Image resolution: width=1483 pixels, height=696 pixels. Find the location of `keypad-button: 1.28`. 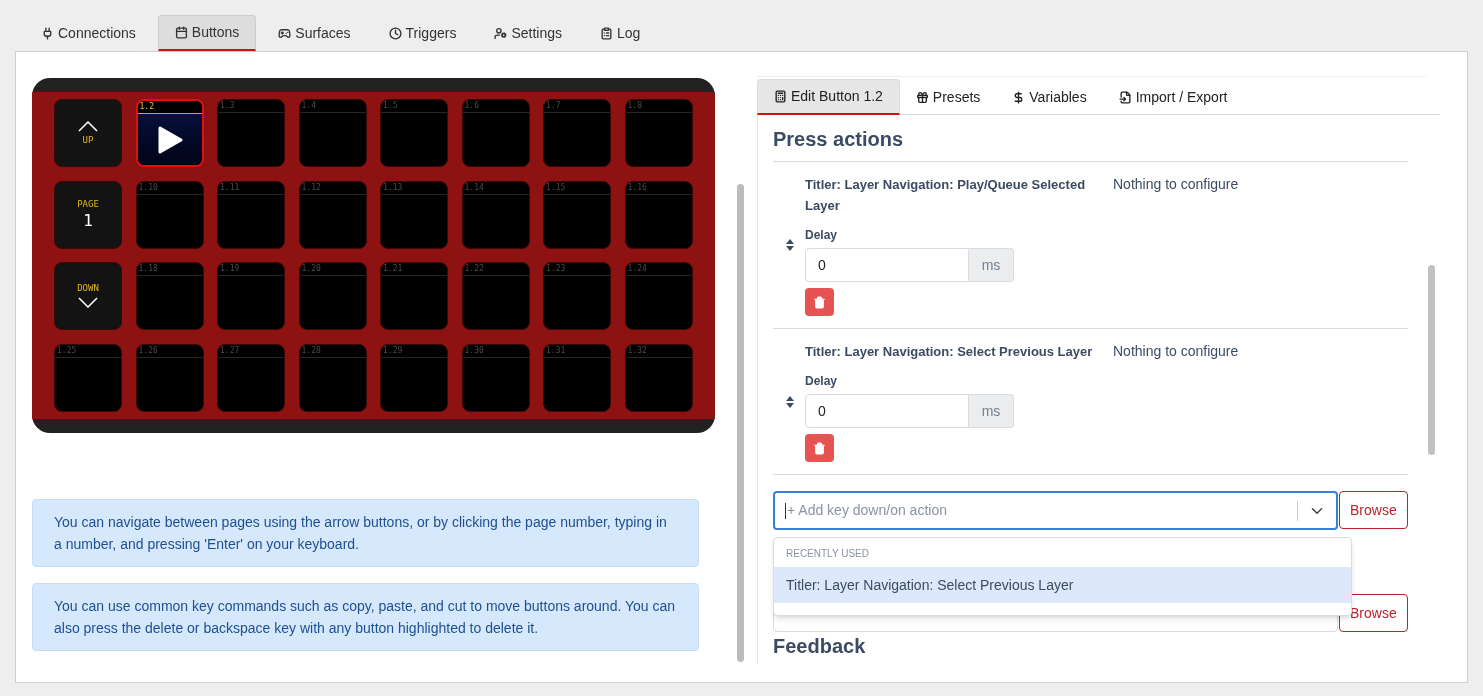

keypad-button: 1.28 is located at coordinates (332, 377).